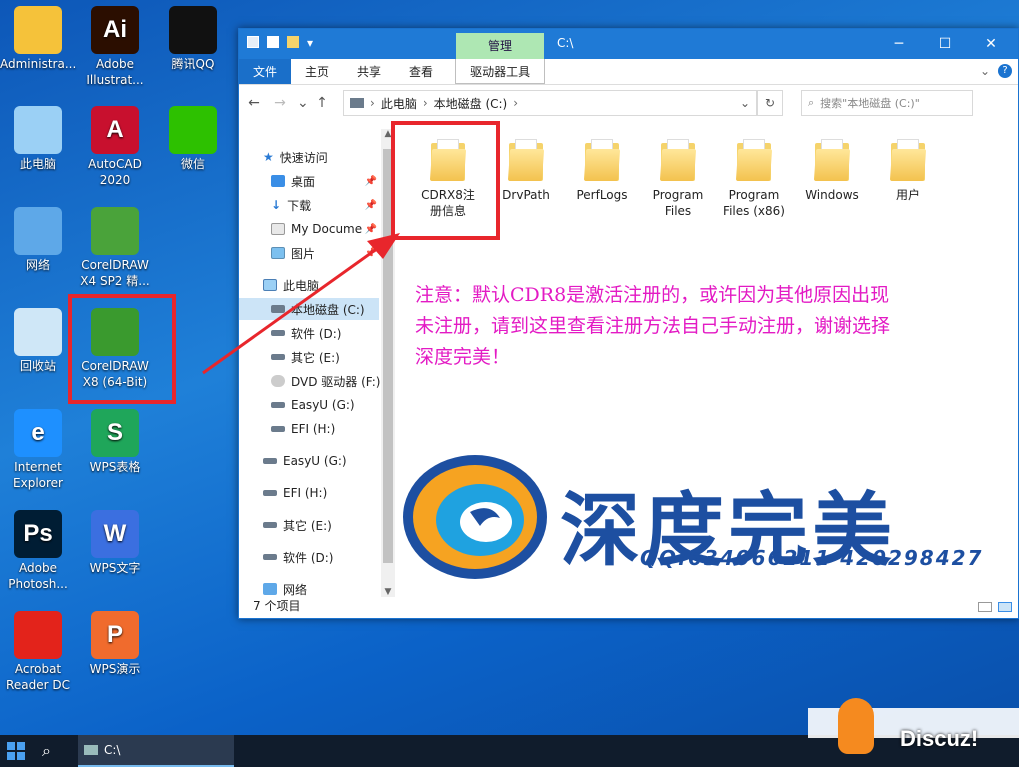 This screenshot has width=1019, height=767. Describe the element at coordinates (475, 517) in the screenshot. I see `logo-swirl-icon` at that location.